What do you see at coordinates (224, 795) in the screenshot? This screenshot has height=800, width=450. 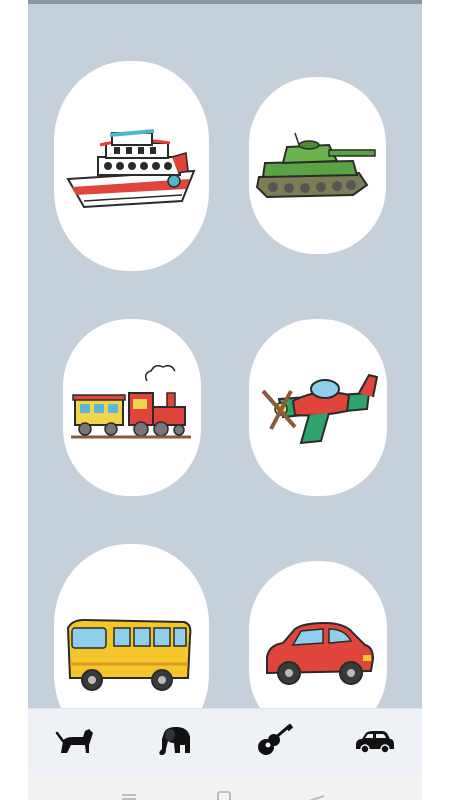 I see `home-icon` at bounding box center [224, 795].